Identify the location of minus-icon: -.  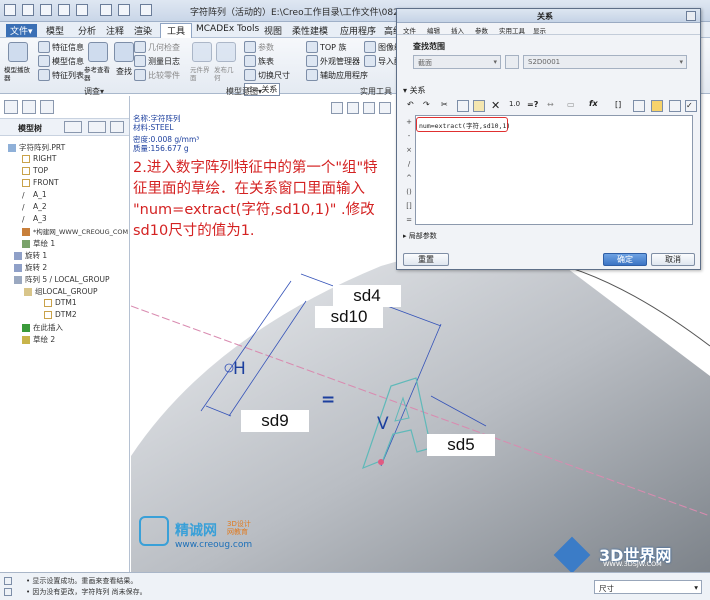
(409, 136).